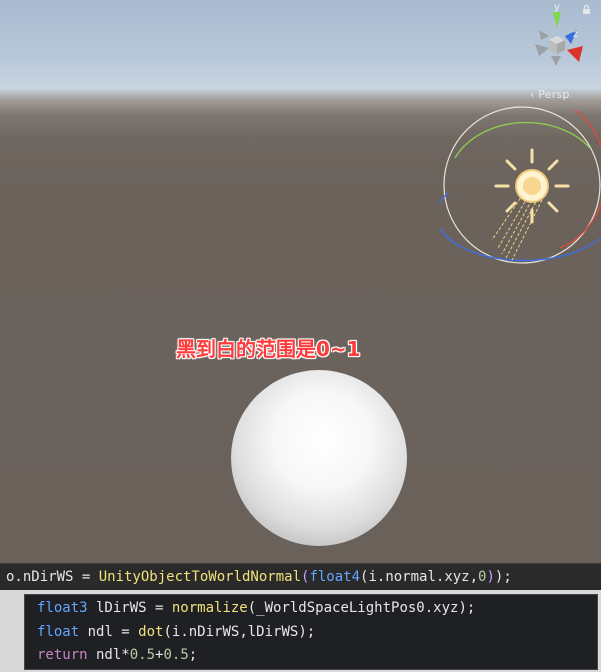 The height and width of the screenshot is (672, 601). What do you see at coordinates (209, 608) in the screenshot?
I see `code-token: normalize` at bounding box center [209, 608].